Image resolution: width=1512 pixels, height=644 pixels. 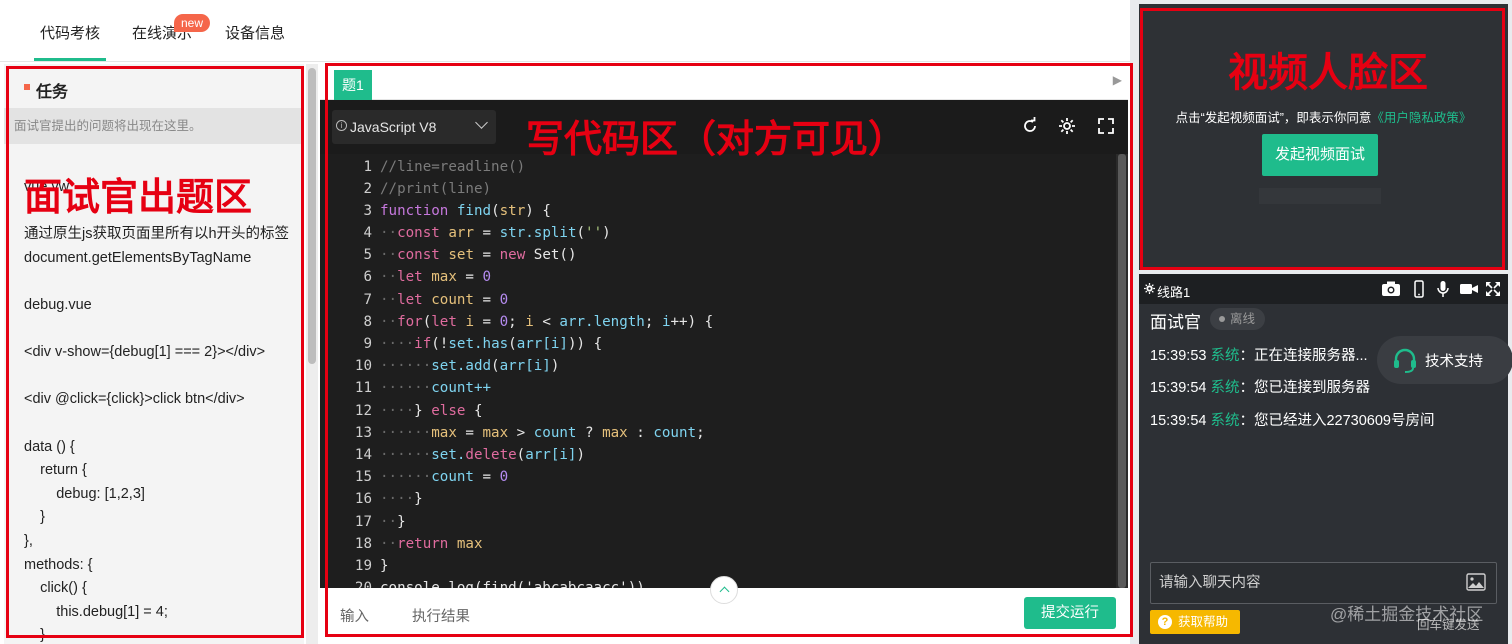 I want to click on tech-support-label: 技术支持, so click(x=1454, y=362).